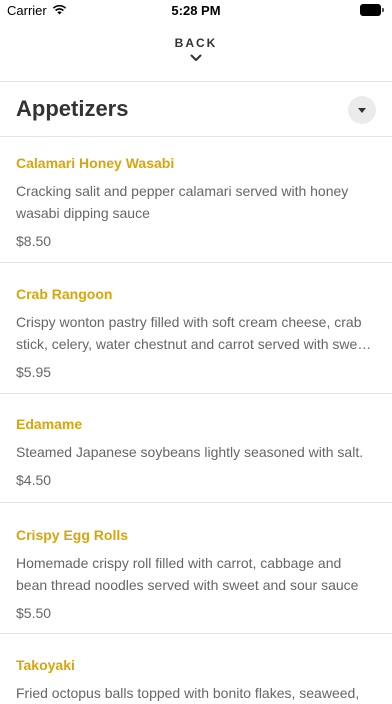 This screenshot has height=704, width=392. Describe the element at coordinates (34, 480) in the screenshot. I see `item-price: $4.50` at that location.